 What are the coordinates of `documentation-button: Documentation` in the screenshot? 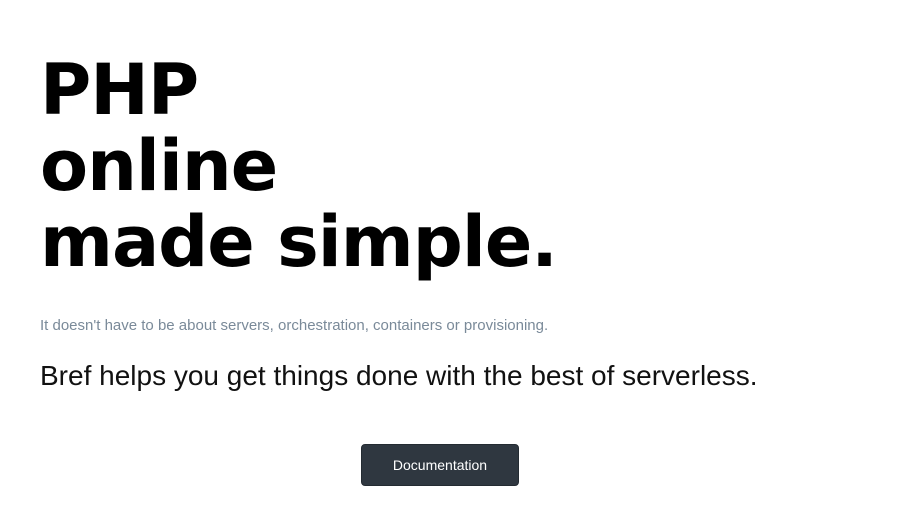 It's located at (440, 465).